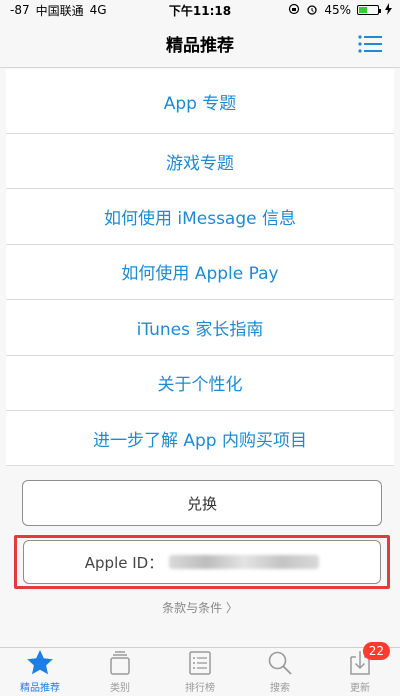 The width and height of the screenshot is (400, 696). I want to click on updates-badge: 22, so click(376, 651).